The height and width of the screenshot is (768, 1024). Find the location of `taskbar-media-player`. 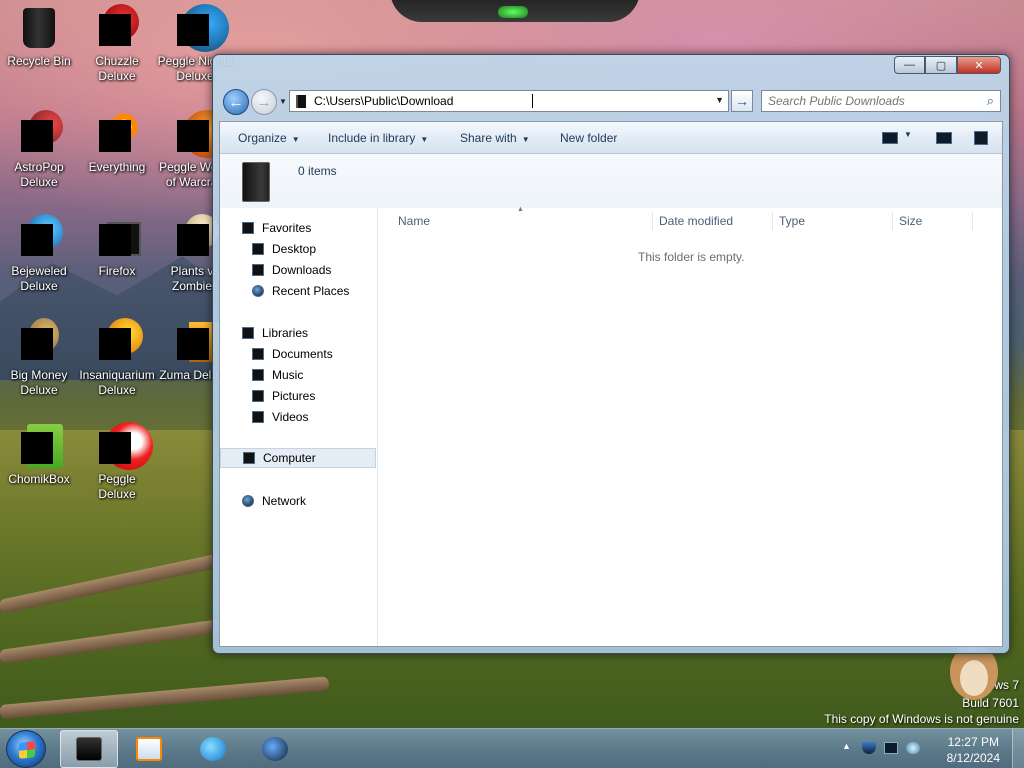

taskbar-media-player is located at coordinates (149, 749).